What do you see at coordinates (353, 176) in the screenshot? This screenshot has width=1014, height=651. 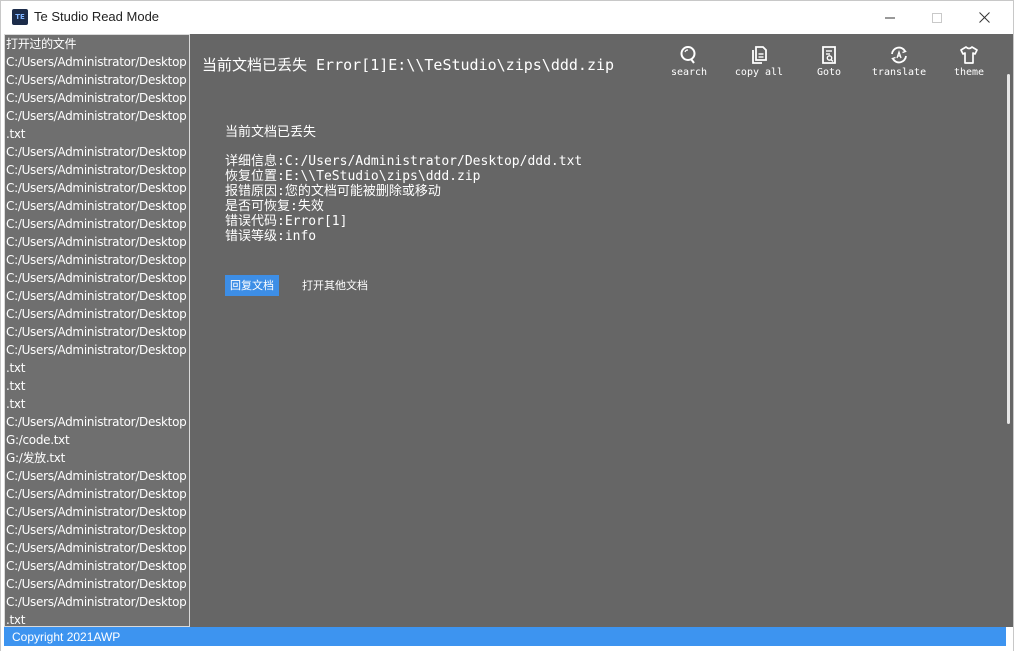 I see `error-recover-location: 恢复位置:E:\\TeStudio\zips\ddd.zip` at bounding box center [353, 176].